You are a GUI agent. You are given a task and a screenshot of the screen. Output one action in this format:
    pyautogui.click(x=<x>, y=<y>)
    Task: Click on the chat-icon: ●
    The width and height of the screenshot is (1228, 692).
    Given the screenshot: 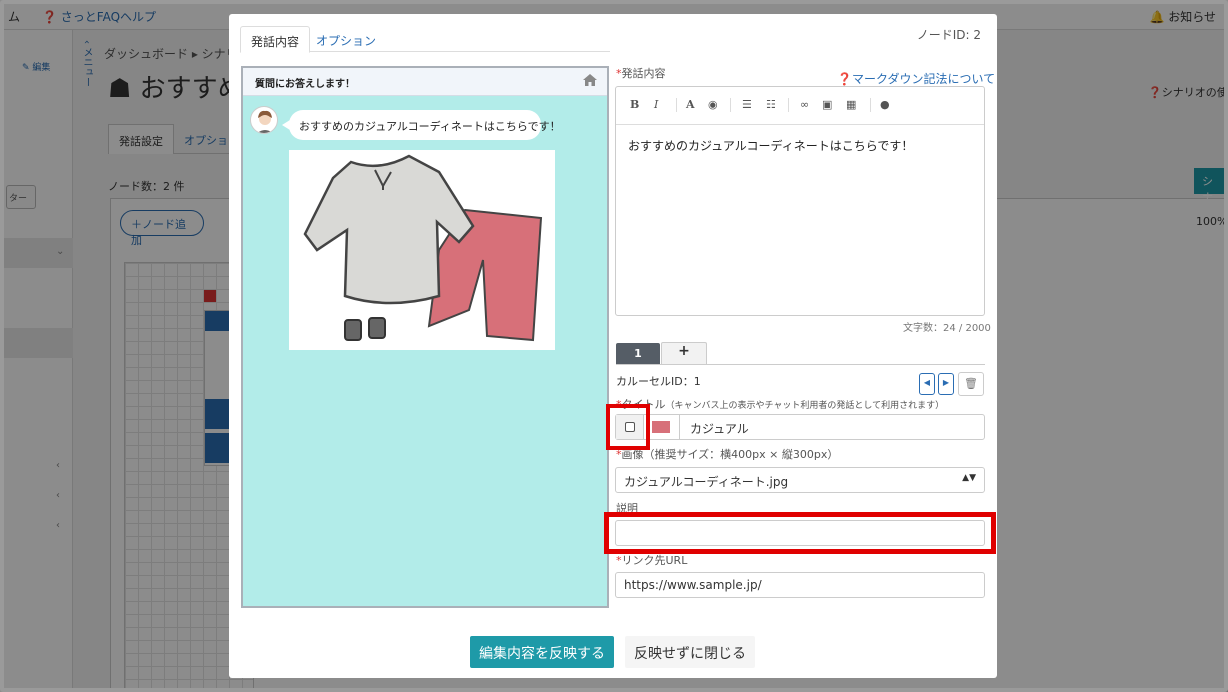 What is the action you would take?
    pyautogui.click(x=885, y=104)
    